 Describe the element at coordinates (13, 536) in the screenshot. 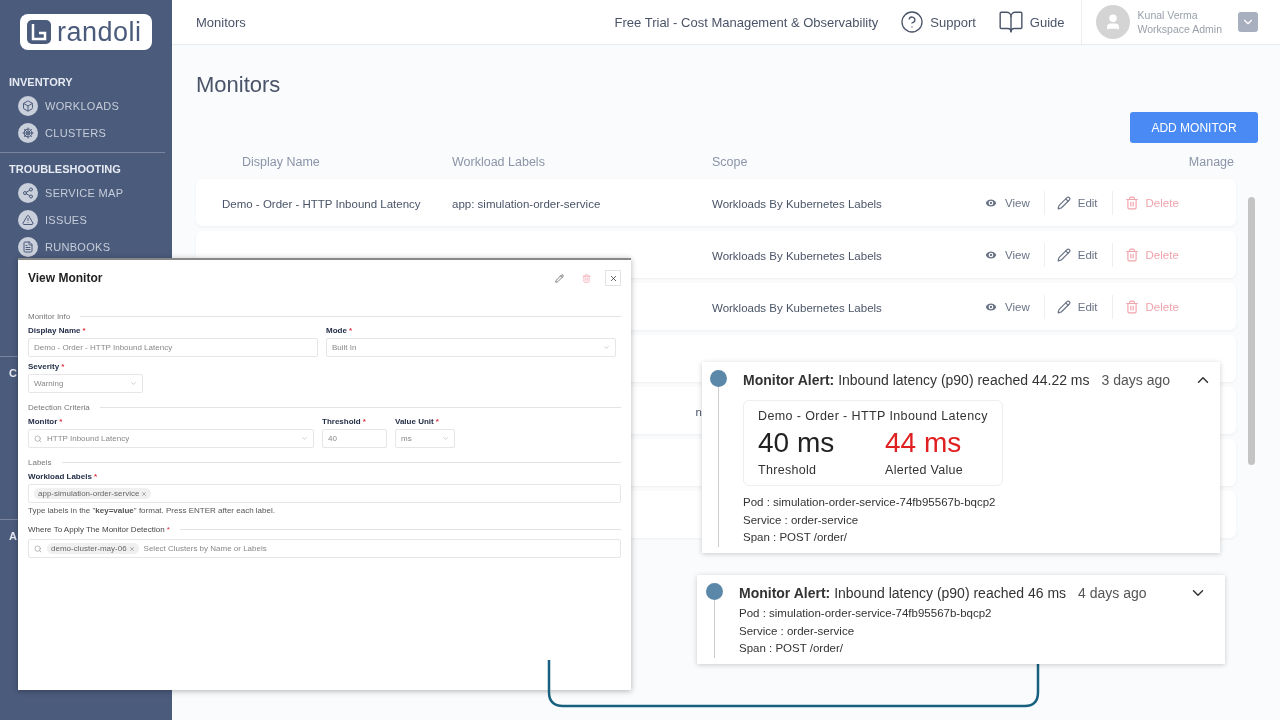

I see `section-heading: A` at that location.